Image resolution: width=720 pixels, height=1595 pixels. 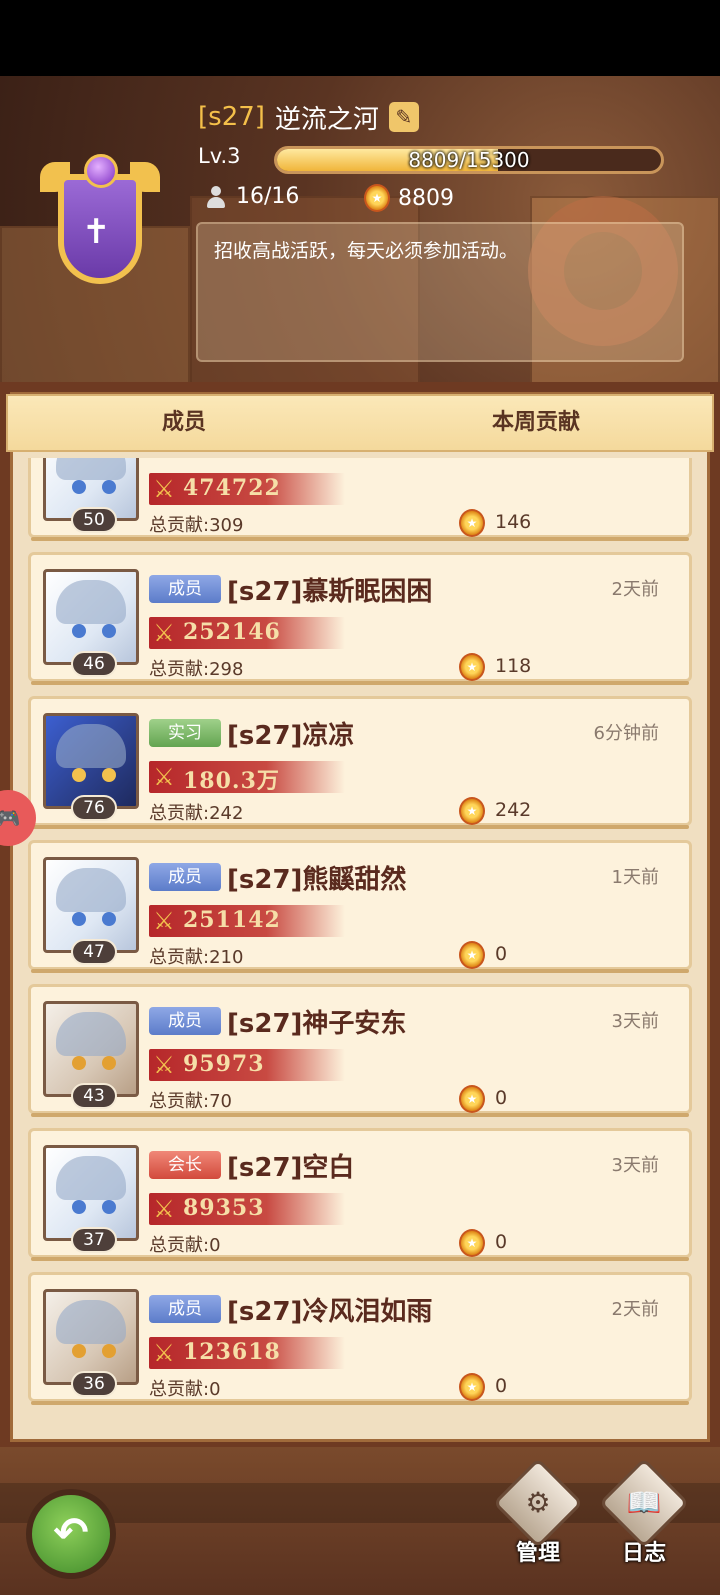 What do you see at coordinates (185, 1165) in the screenshot?
I see `member-role-badge: 会长` at bounding box center [185, 1165].